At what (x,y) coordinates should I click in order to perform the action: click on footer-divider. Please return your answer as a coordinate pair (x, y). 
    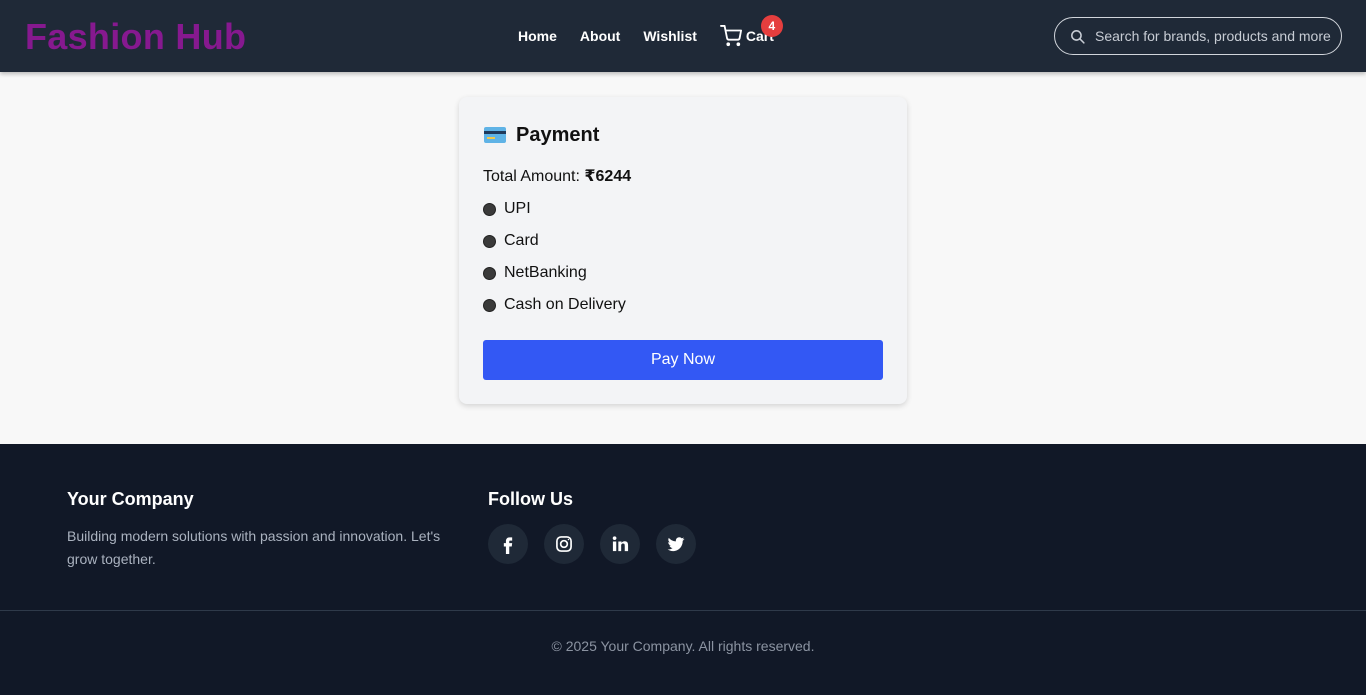
    Looking at the image, I should click on (683, 610).